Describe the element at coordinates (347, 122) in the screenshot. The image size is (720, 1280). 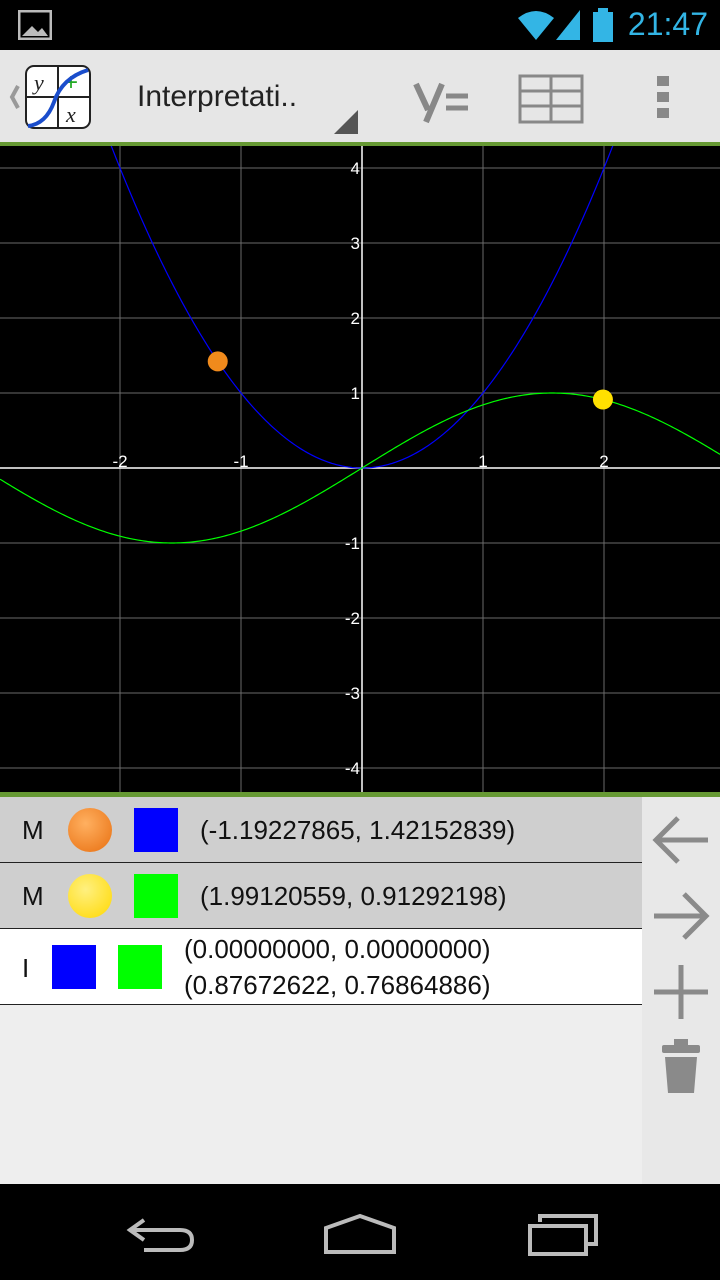
I see `spinner-arrow-icon` at that location.